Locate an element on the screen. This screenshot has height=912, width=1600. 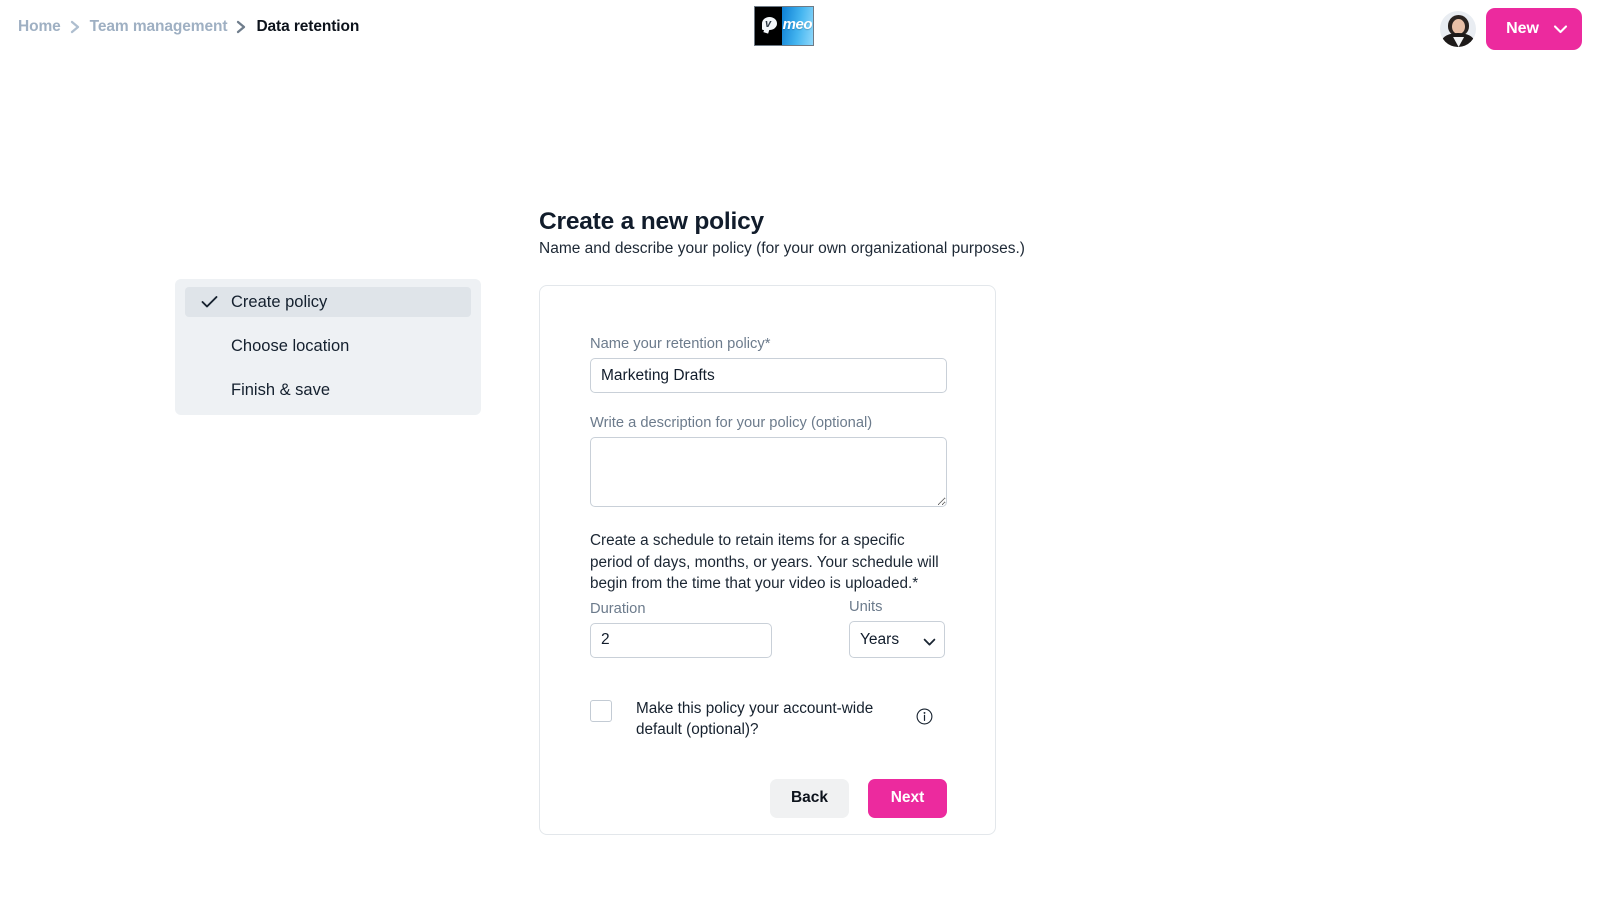
vimeo-logo: v meo is located at coordinates (784, 26).